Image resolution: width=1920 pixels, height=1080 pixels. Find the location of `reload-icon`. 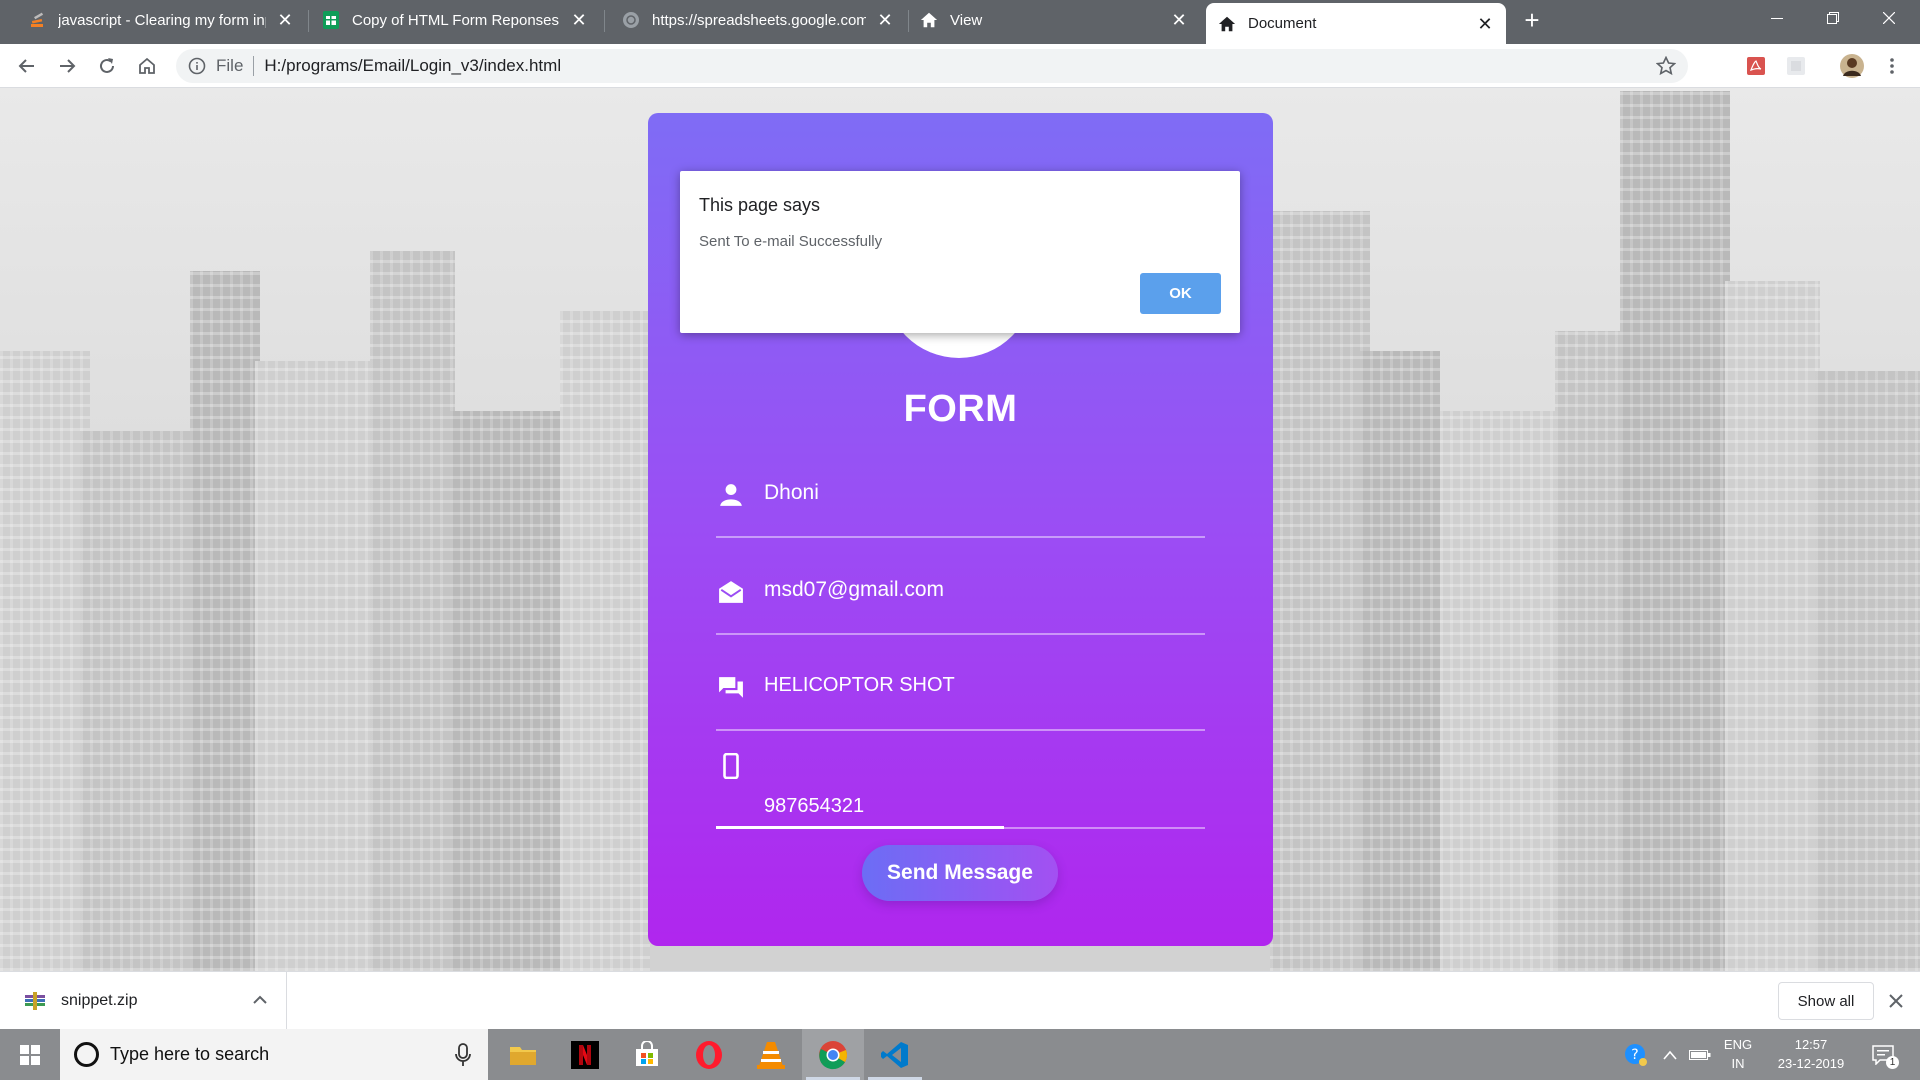

reload-icon is located at coordinates (107, 65).